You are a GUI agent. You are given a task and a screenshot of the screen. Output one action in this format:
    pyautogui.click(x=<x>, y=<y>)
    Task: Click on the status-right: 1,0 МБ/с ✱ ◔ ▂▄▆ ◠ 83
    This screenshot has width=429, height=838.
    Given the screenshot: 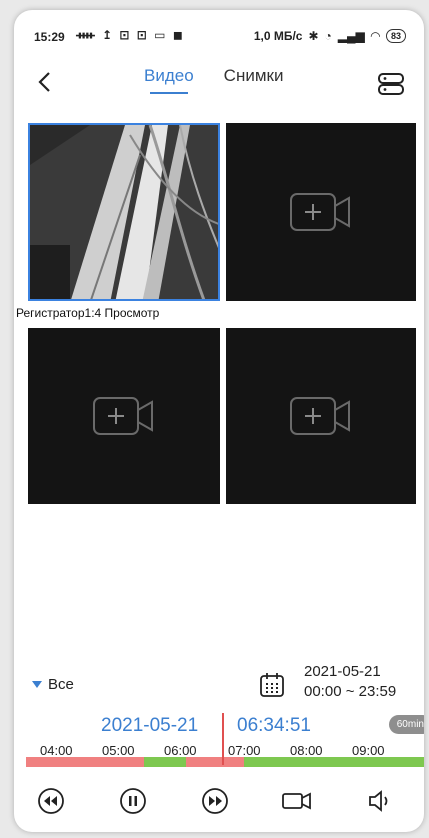 What is the action you would take?
    pyautogui.click(x=330, y=36)
    